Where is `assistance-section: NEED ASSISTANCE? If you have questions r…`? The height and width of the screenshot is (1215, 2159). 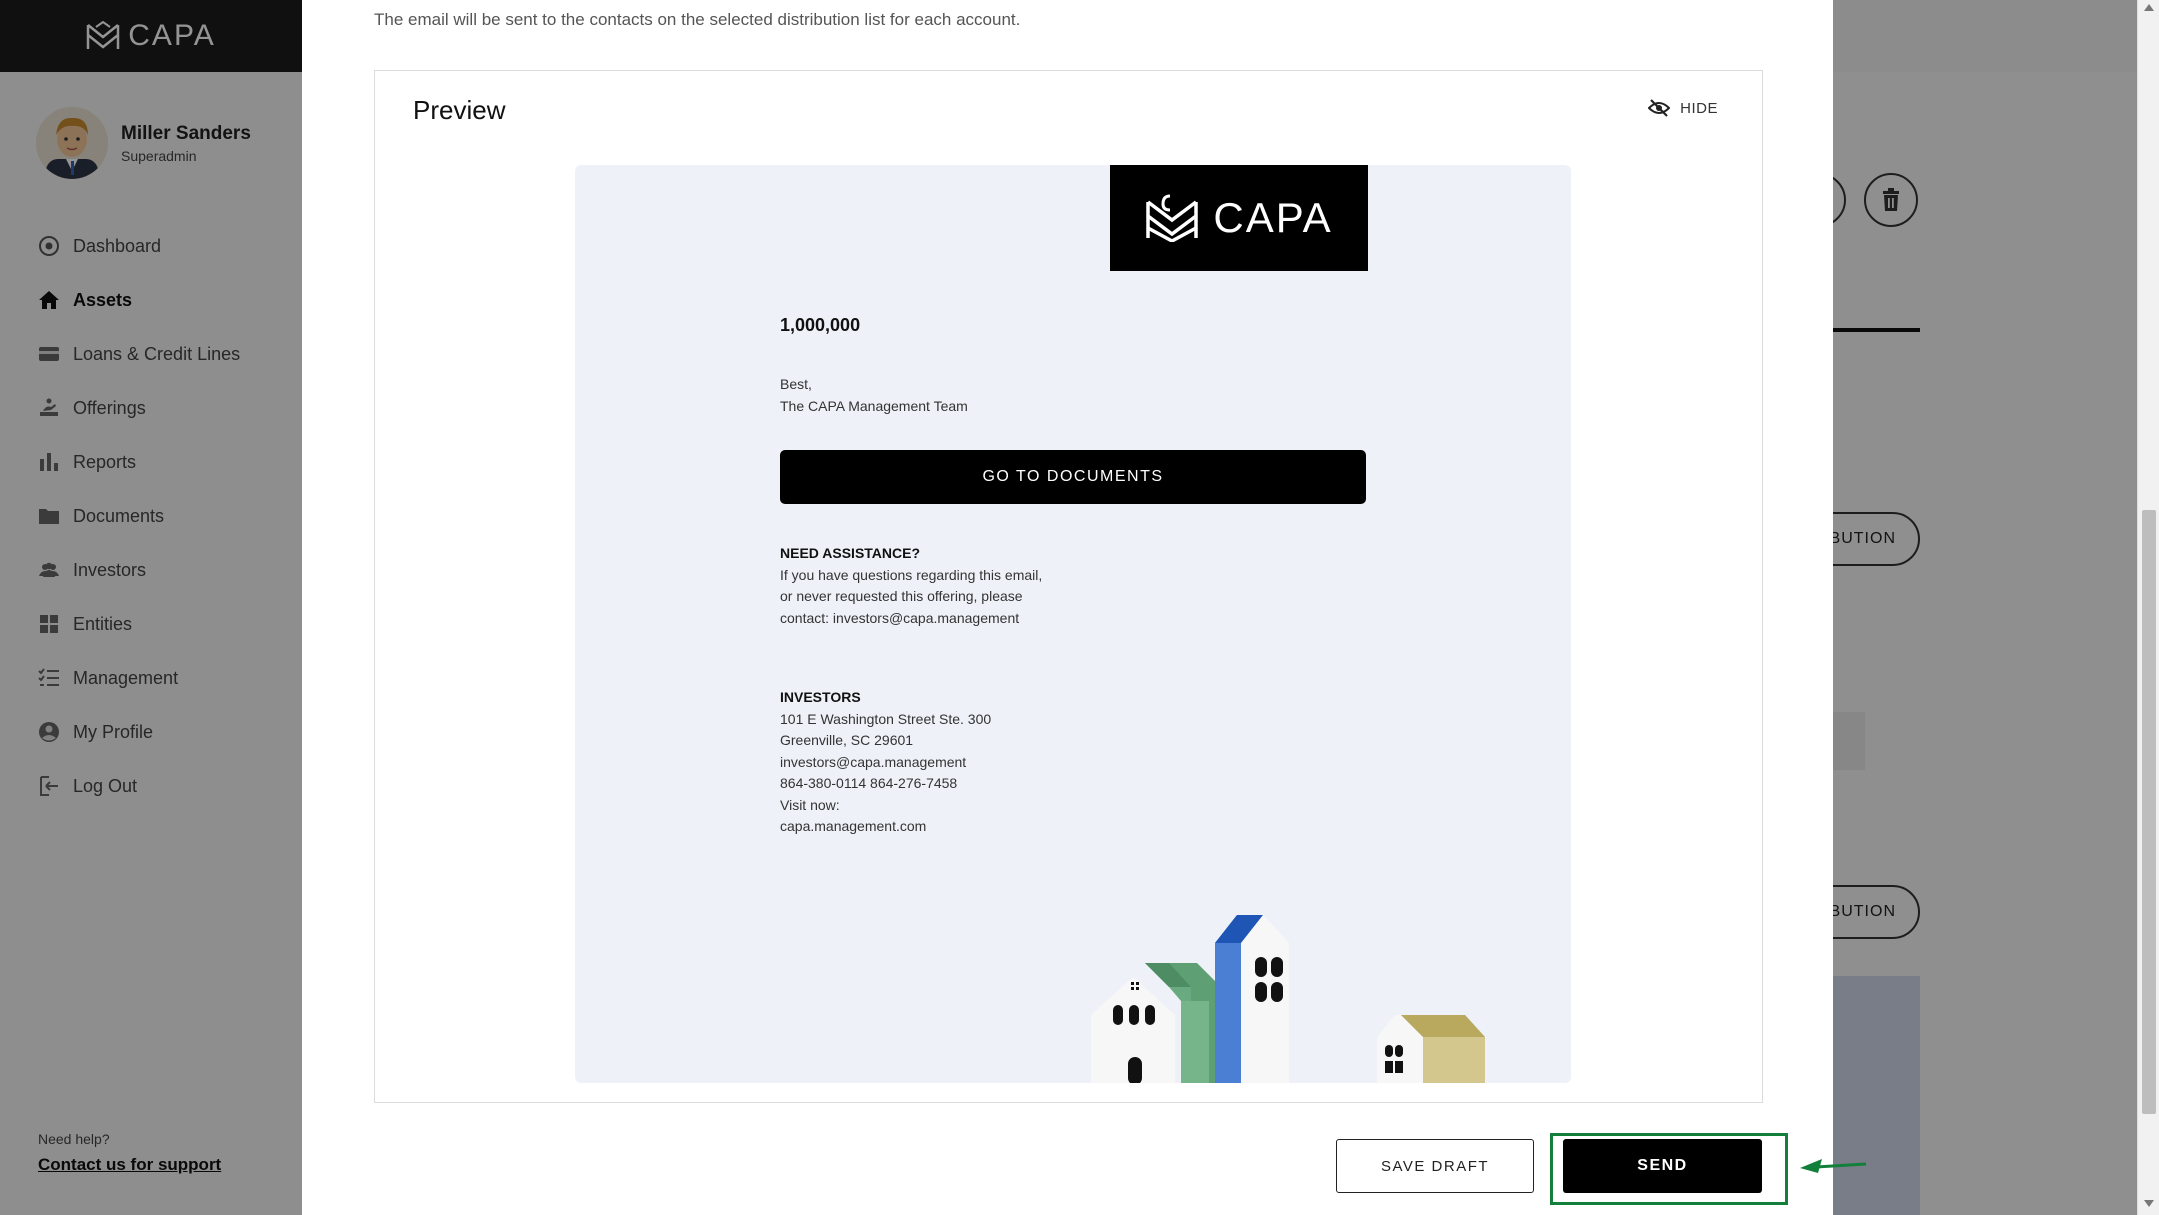 assistance-section: NEED ASSISTANCE? If you have questions r… is located at coordinates (915, 586).